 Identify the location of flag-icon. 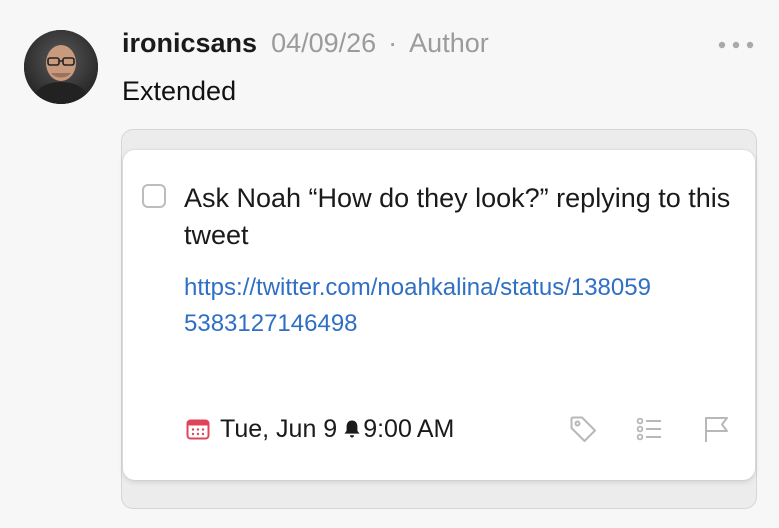
(716, 429).